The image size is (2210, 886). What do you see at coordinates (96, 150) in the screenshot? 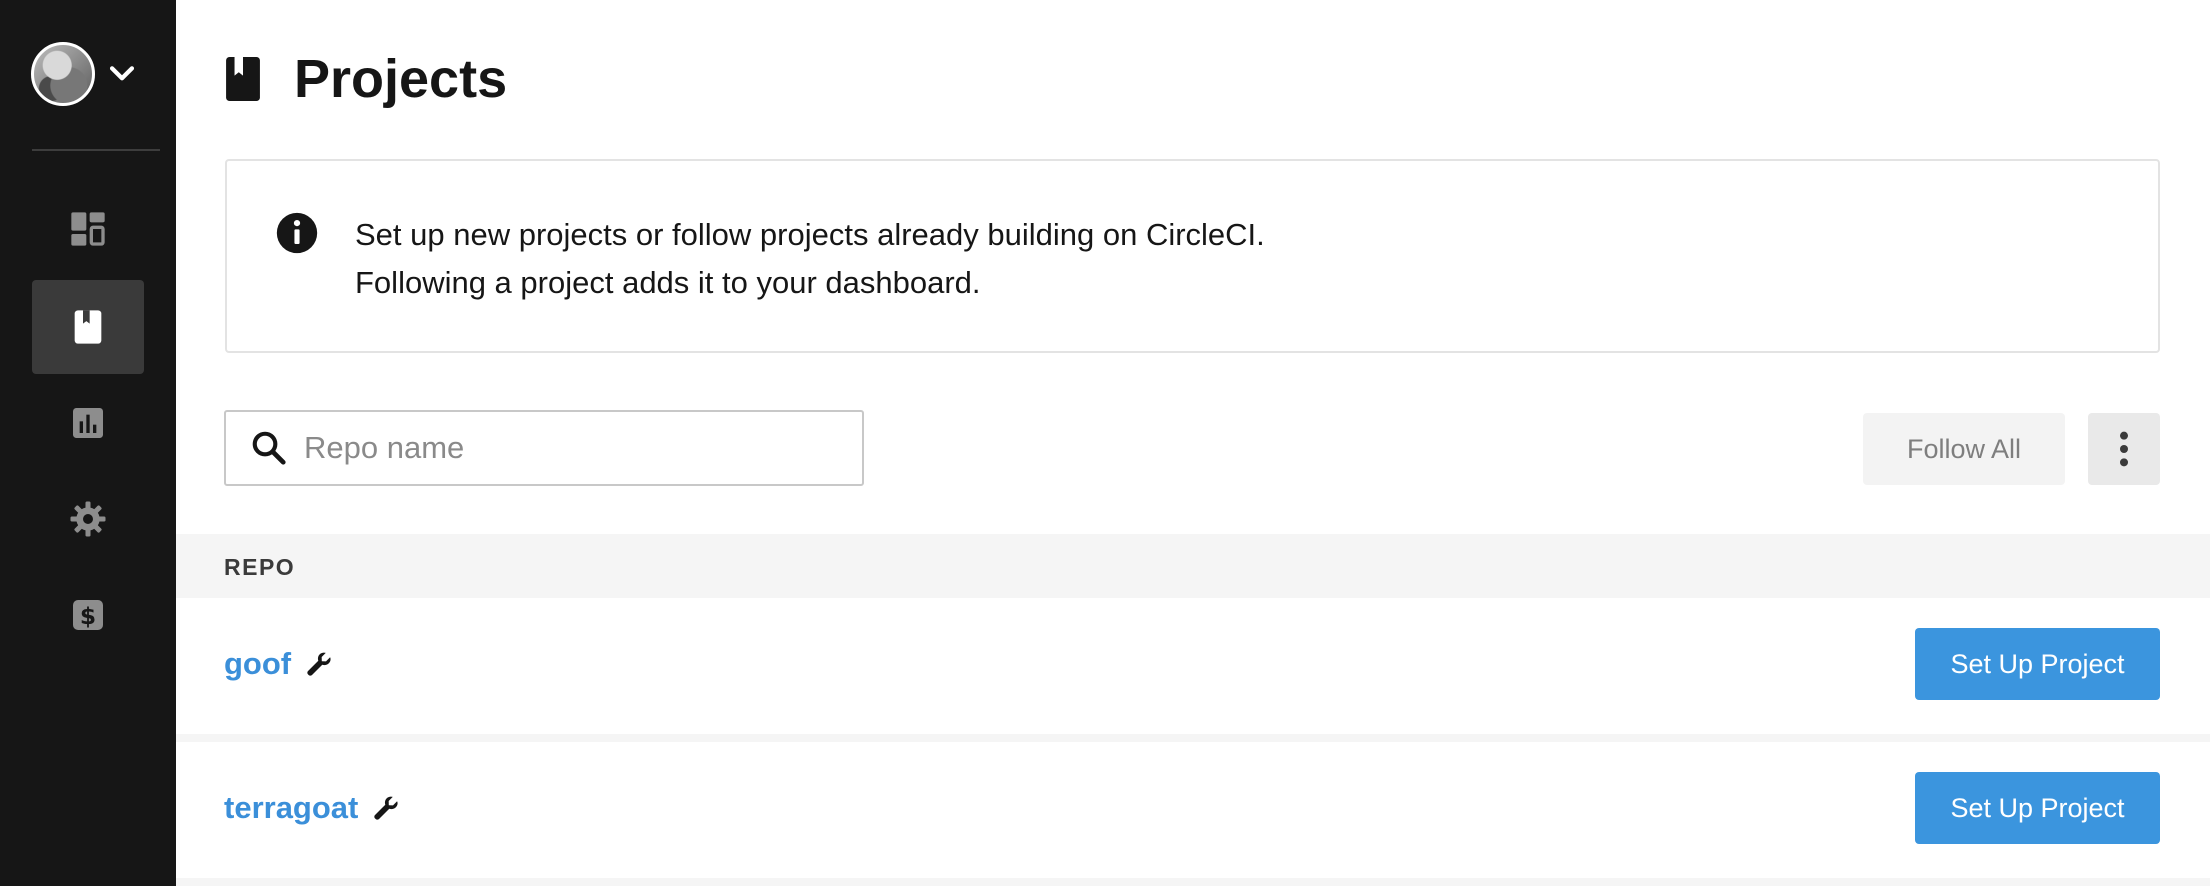
I see `sidebar-divider` at bounding box center [96, 150].